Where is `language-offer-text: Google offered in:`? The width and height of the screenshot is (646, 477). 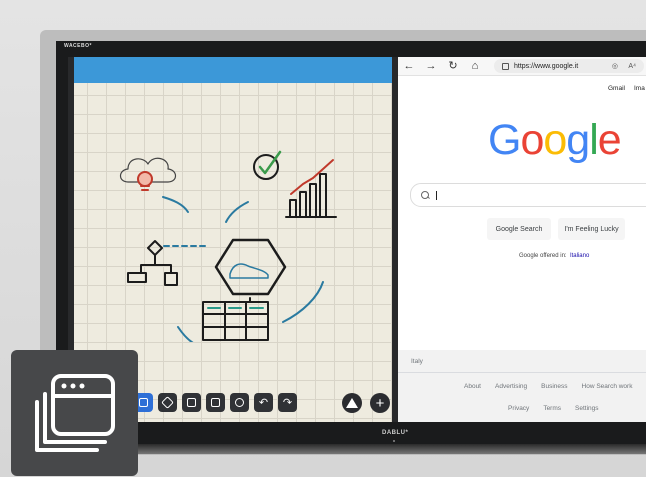
language-offer-text: Google offered in: is located at coordinates (543, 256).